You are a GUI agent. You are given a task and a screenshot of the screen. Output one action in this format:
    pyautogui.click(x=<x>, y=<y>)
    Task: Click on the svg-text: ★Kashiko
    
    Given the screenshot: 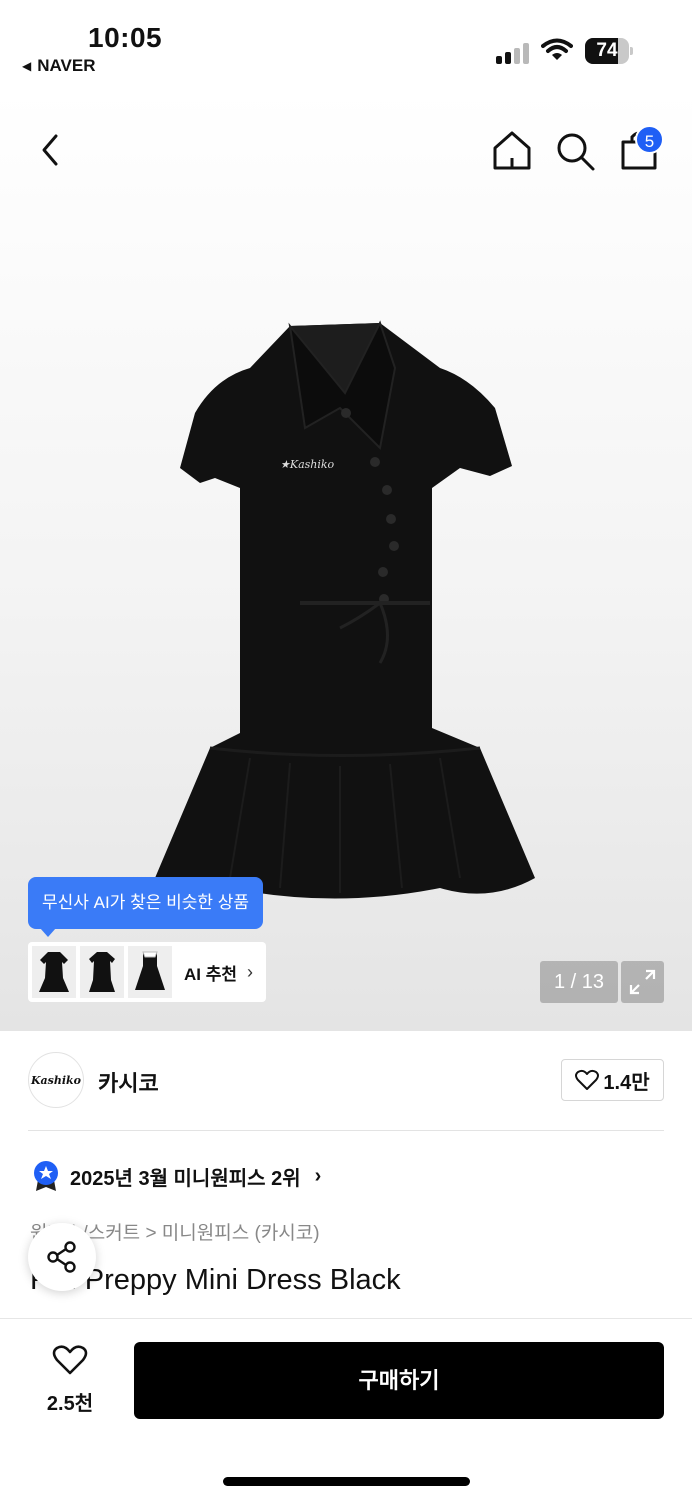 What is the action you would take?
    pyautogui.click(x=307, y=464)
    